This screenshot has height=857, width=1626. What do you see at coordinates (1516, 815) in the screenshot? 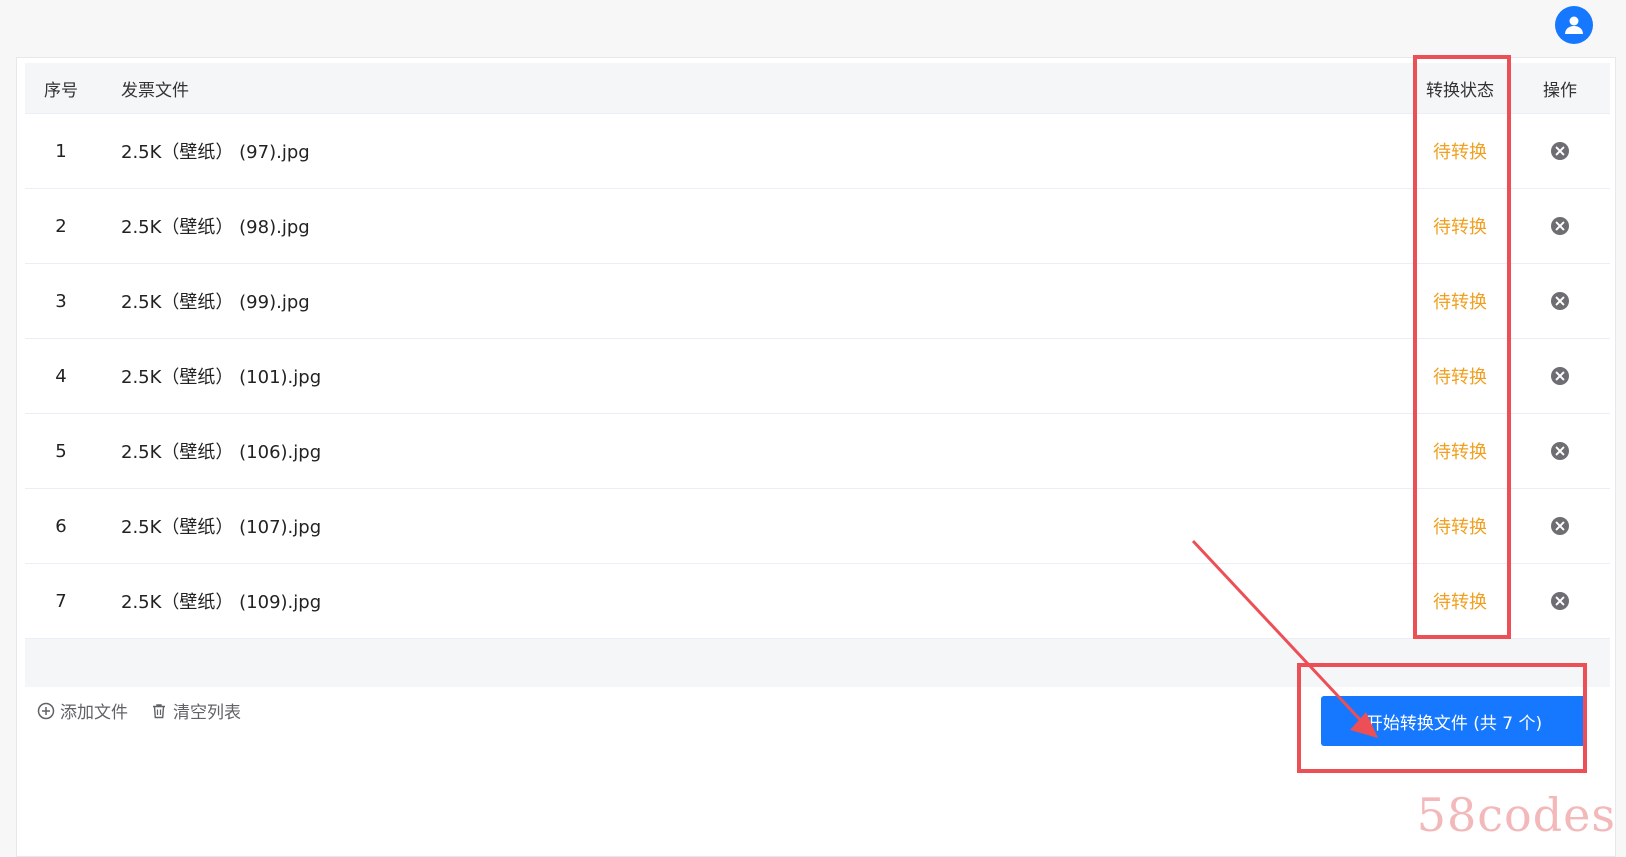
I see `watermark-58codes: 58codes` at bounding box center [1516, 815].